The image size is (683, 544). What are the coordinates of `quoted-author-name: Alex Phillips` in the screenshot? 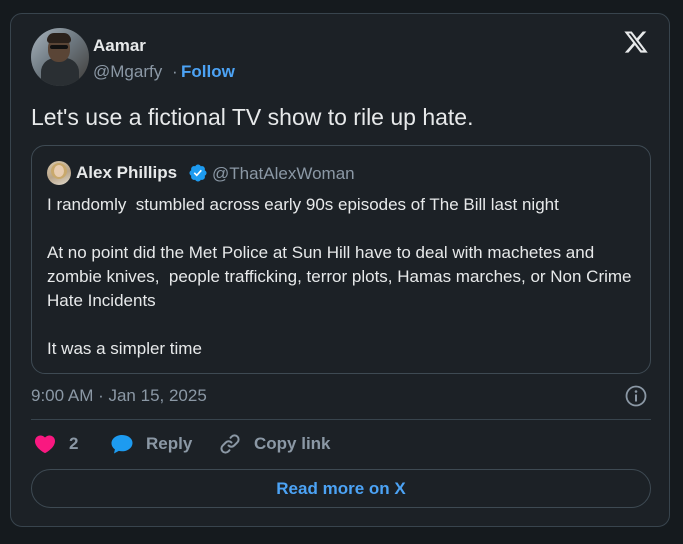 It's located at (127, 172).